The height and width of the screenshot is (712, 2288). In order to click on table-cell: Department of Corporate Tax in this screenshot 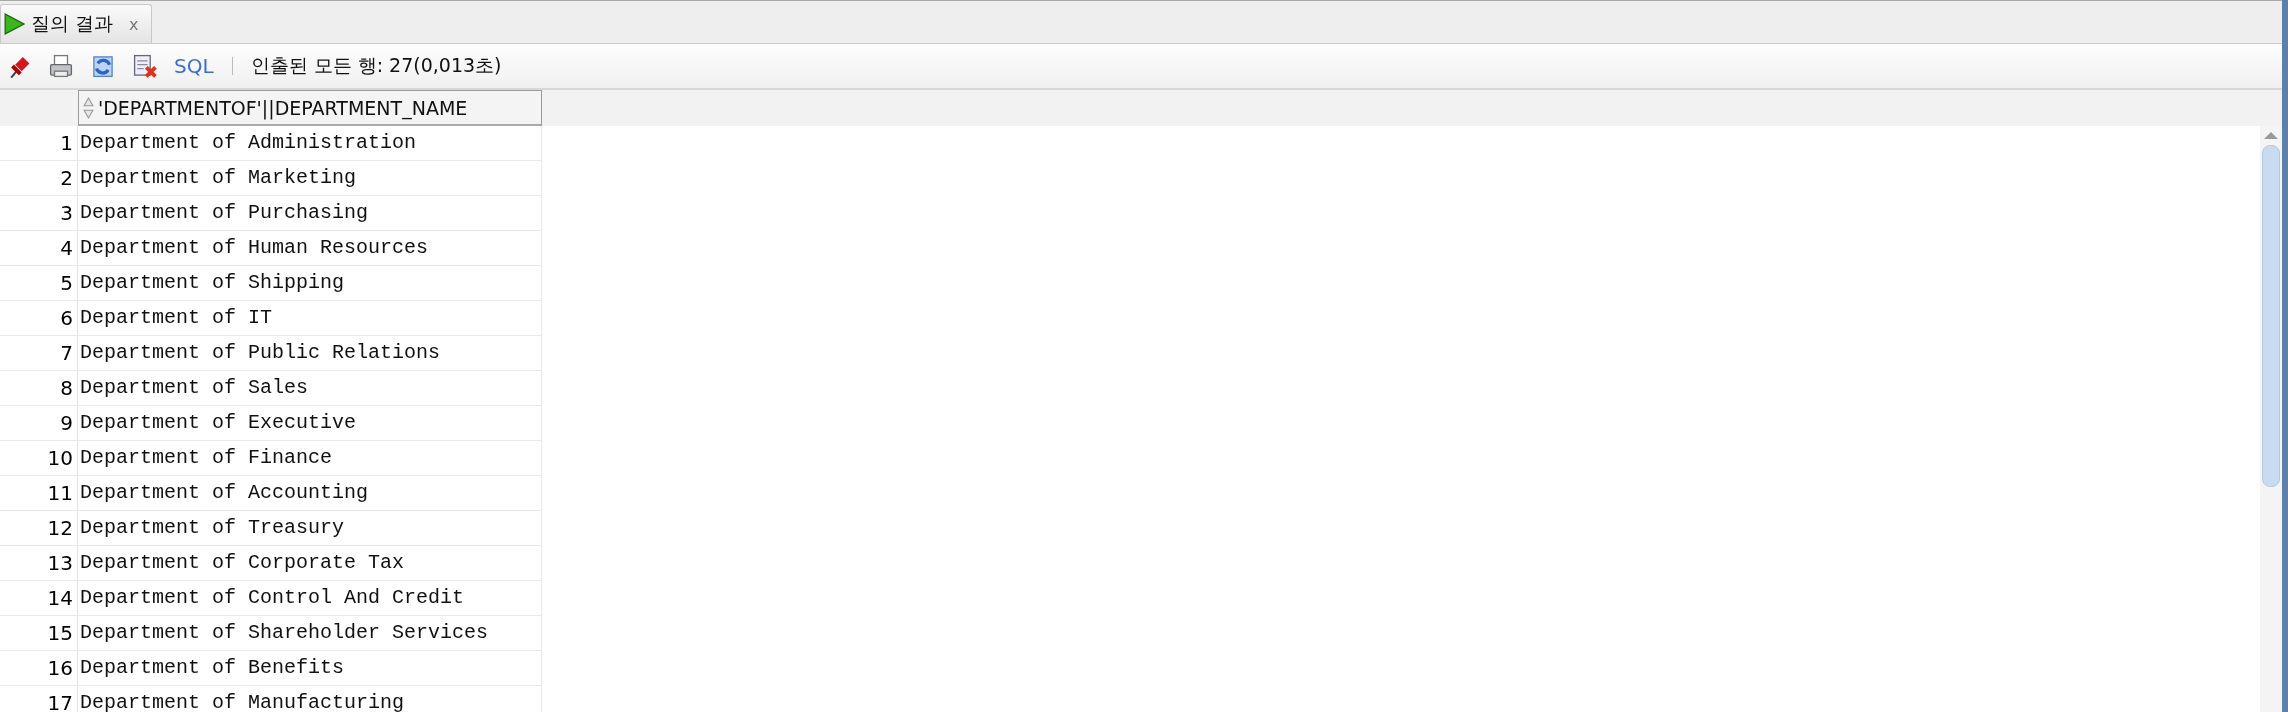, I will do `click(310, 563)`.